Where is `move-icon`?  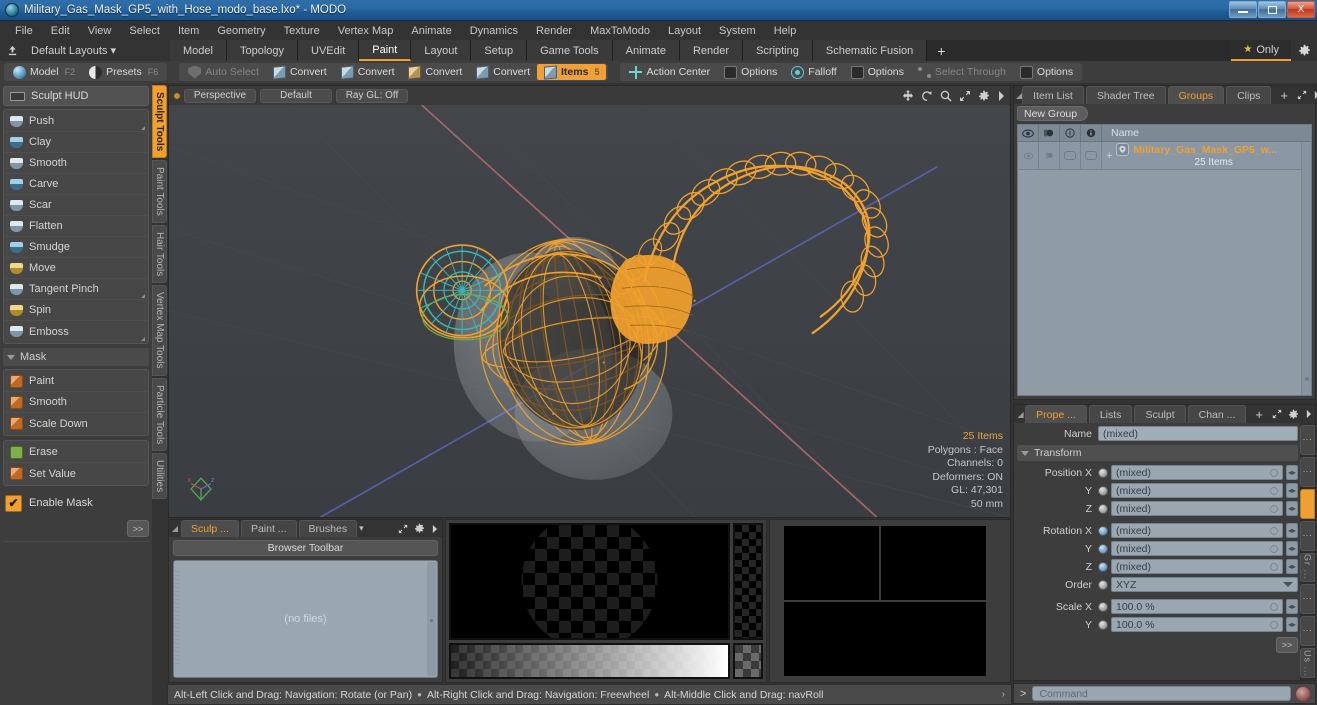
move-icon is located at coordinates (908, 95).